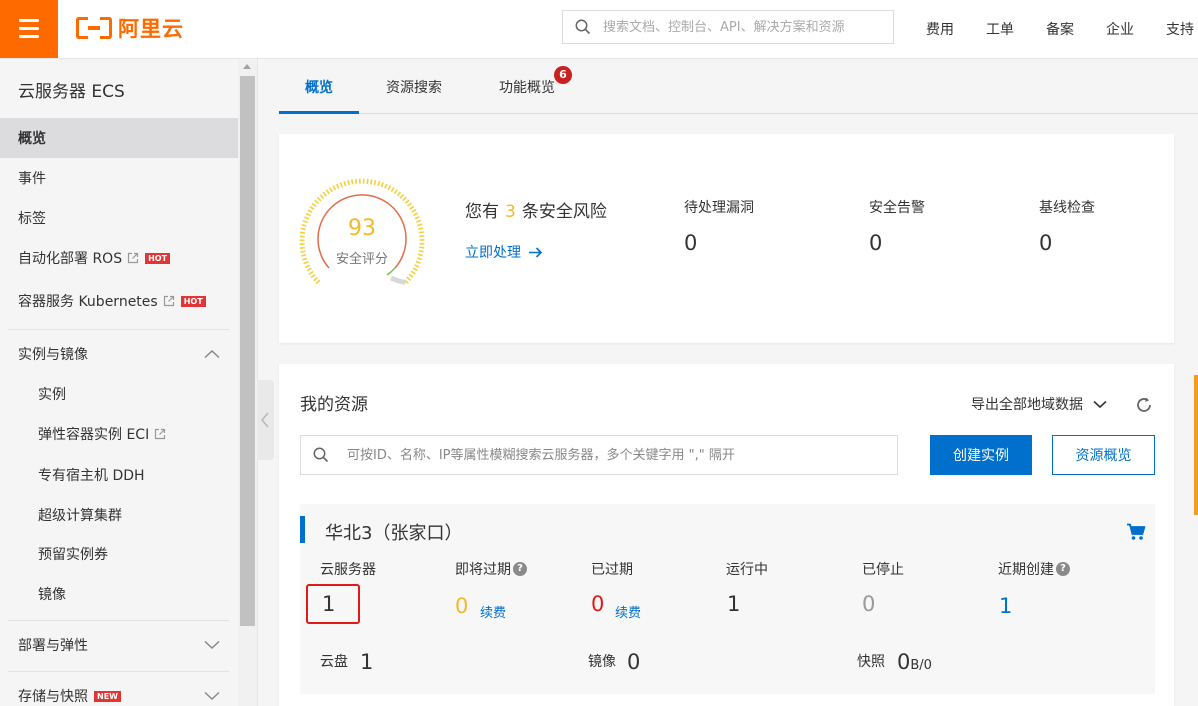 The image size is (1198, 706). What do you see at coordinates (119, 691) in the screenshot?
I see `sidebar-group-storage: 存储与快照 NEW` at bounding box center [119, 691].